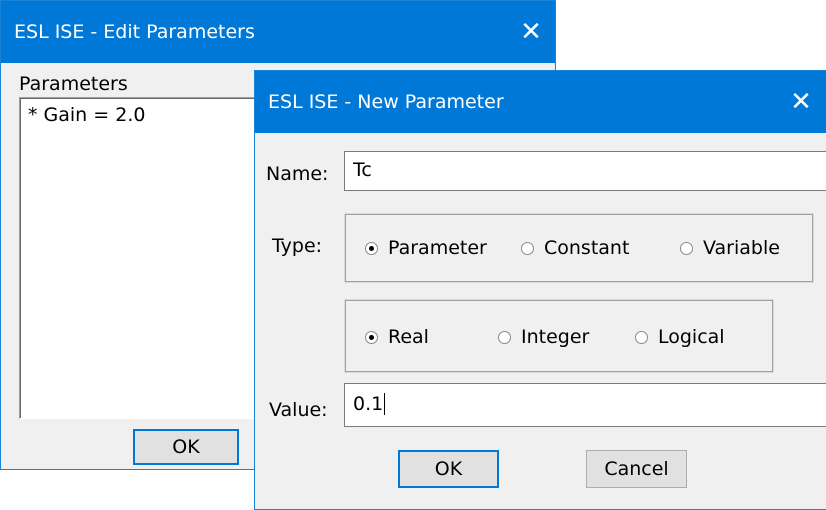 This screenshot has height=510, width=826. Describe the element at coordinates (86, 115) in the screenshot. I see `list-item: * Gain = 2.0` at that location.